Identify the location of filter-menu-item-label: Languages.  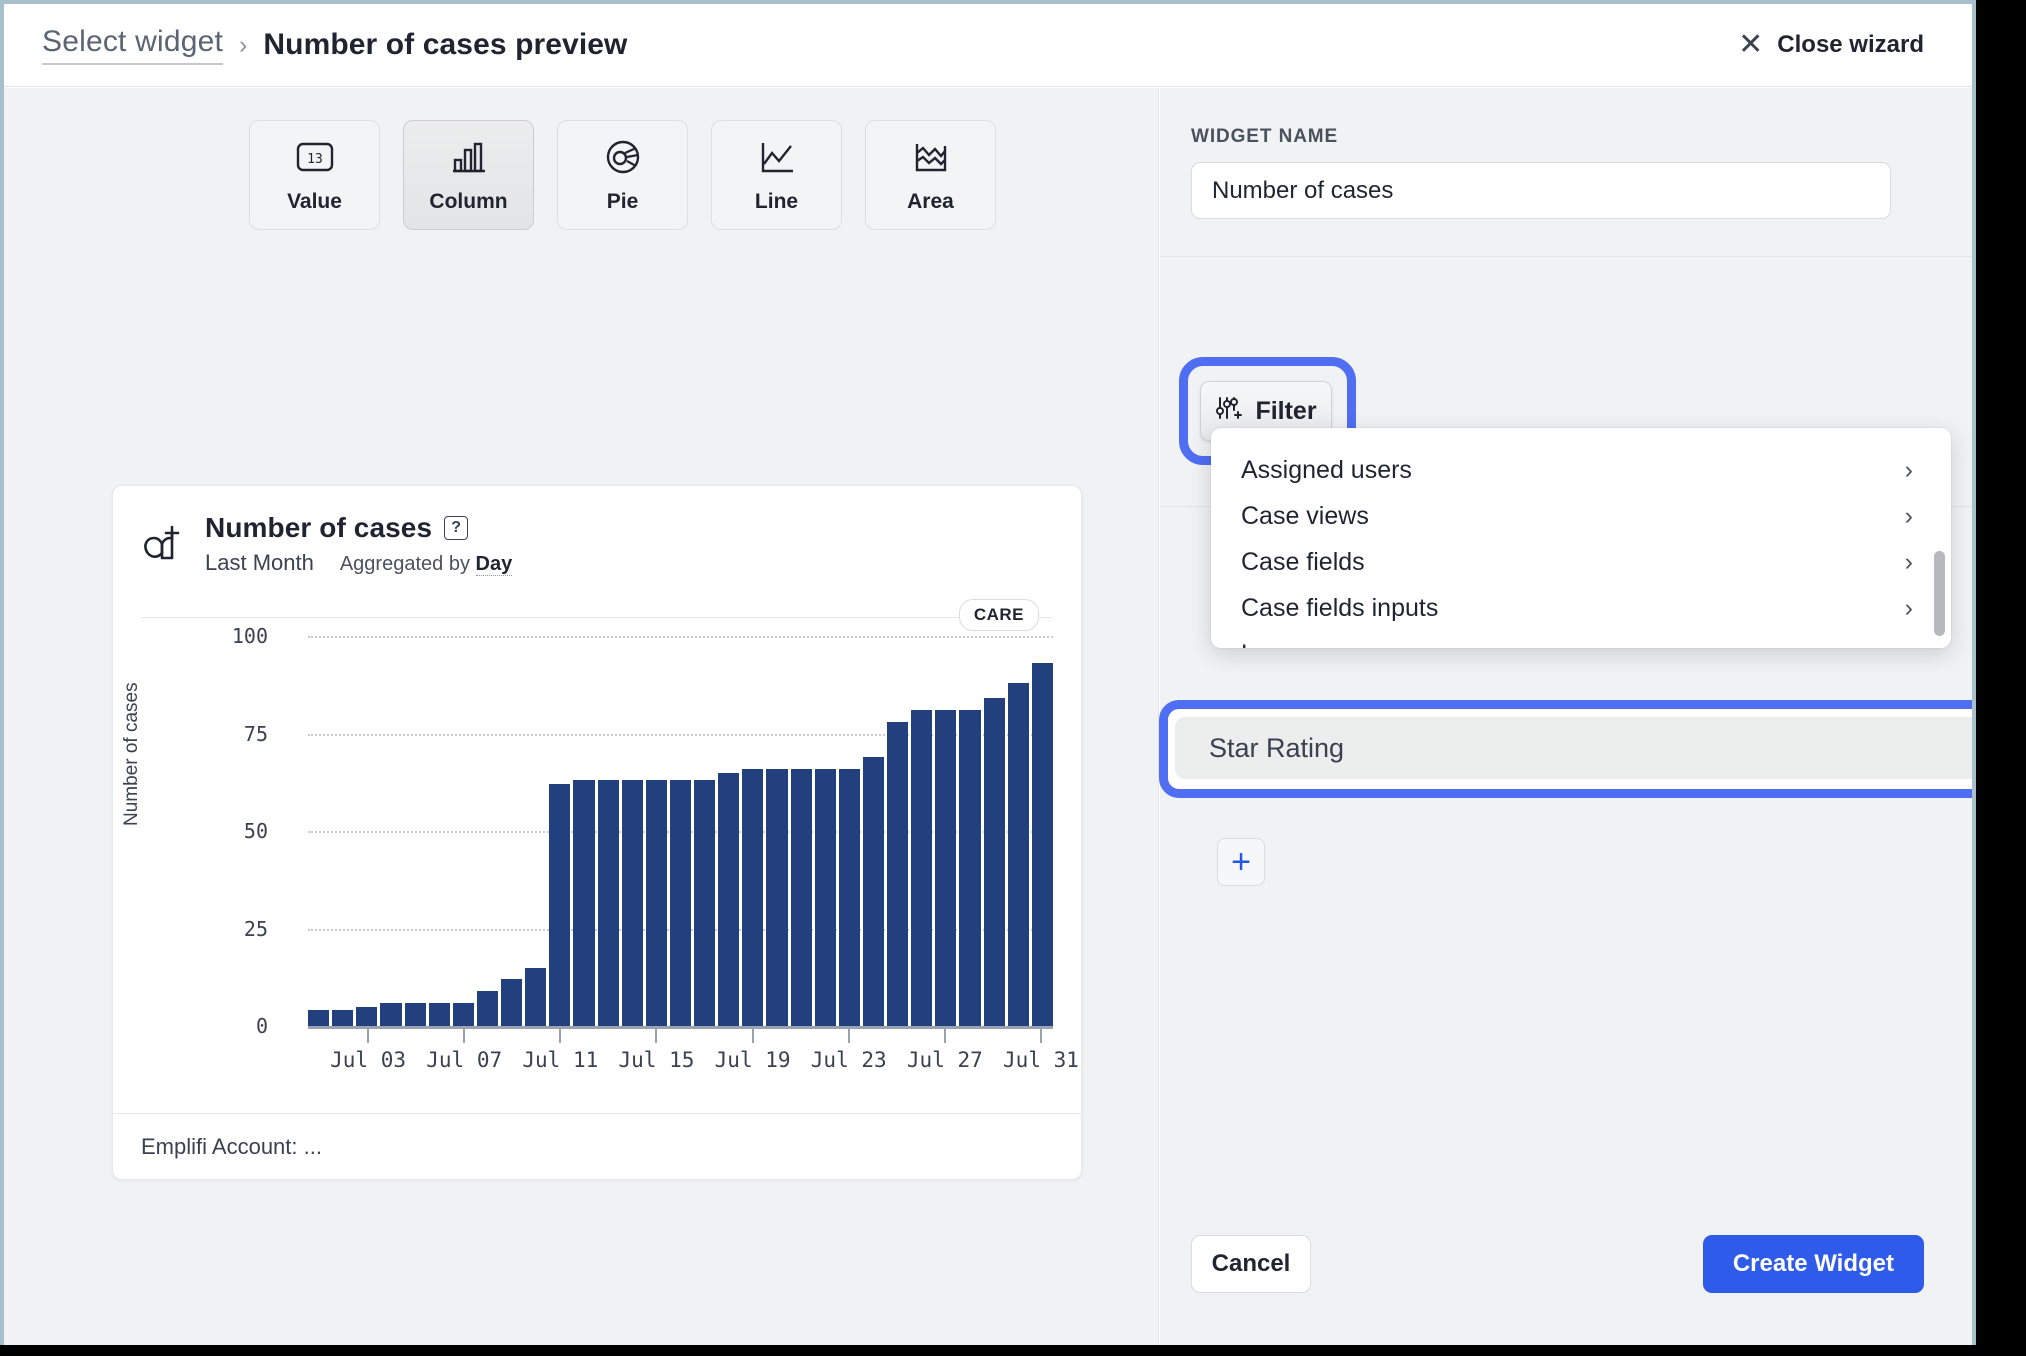
(1303, 644).